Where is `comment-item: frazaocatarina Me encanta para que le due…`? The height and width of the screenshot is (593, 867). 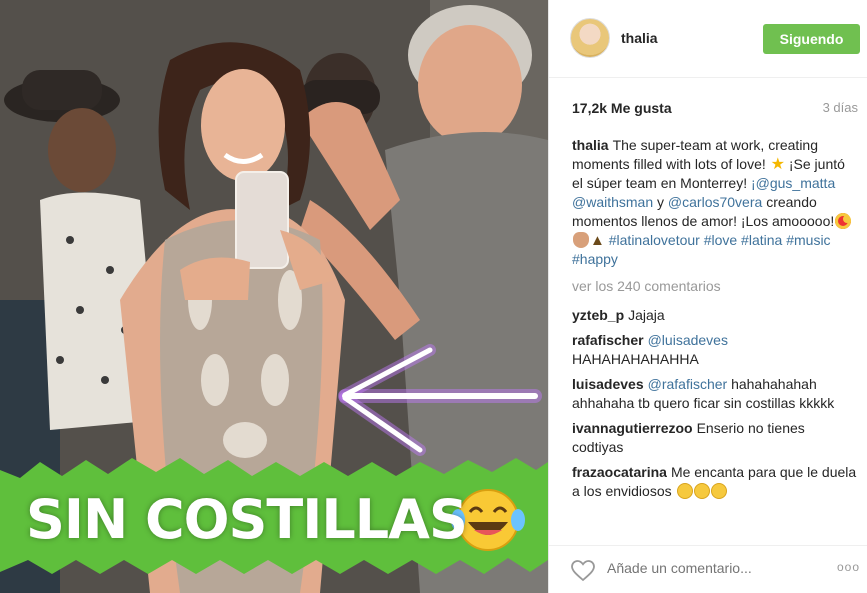 comment-item: frazaocatarina Me encanta para que le due… is located at coordinates (715, 482).